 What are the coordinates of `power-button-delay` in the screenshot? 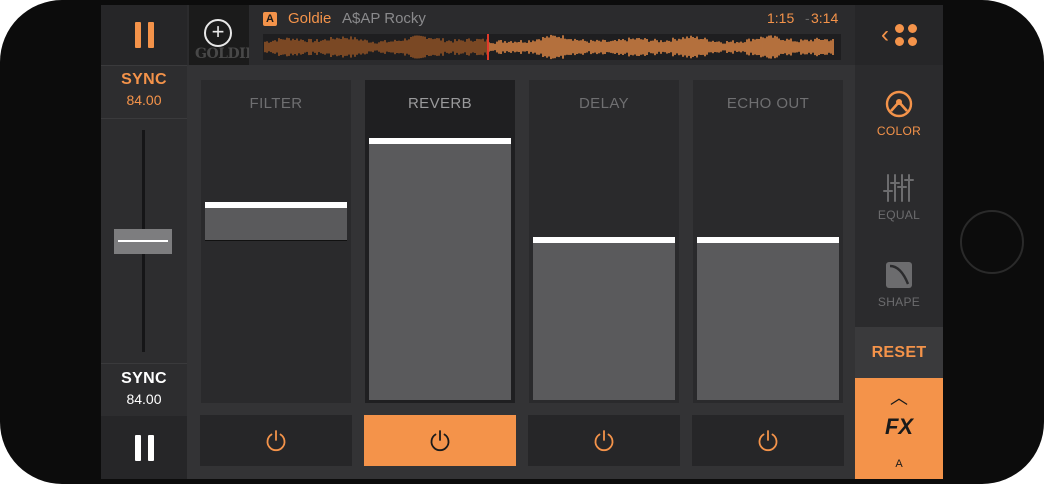 It's located at (604, 440).